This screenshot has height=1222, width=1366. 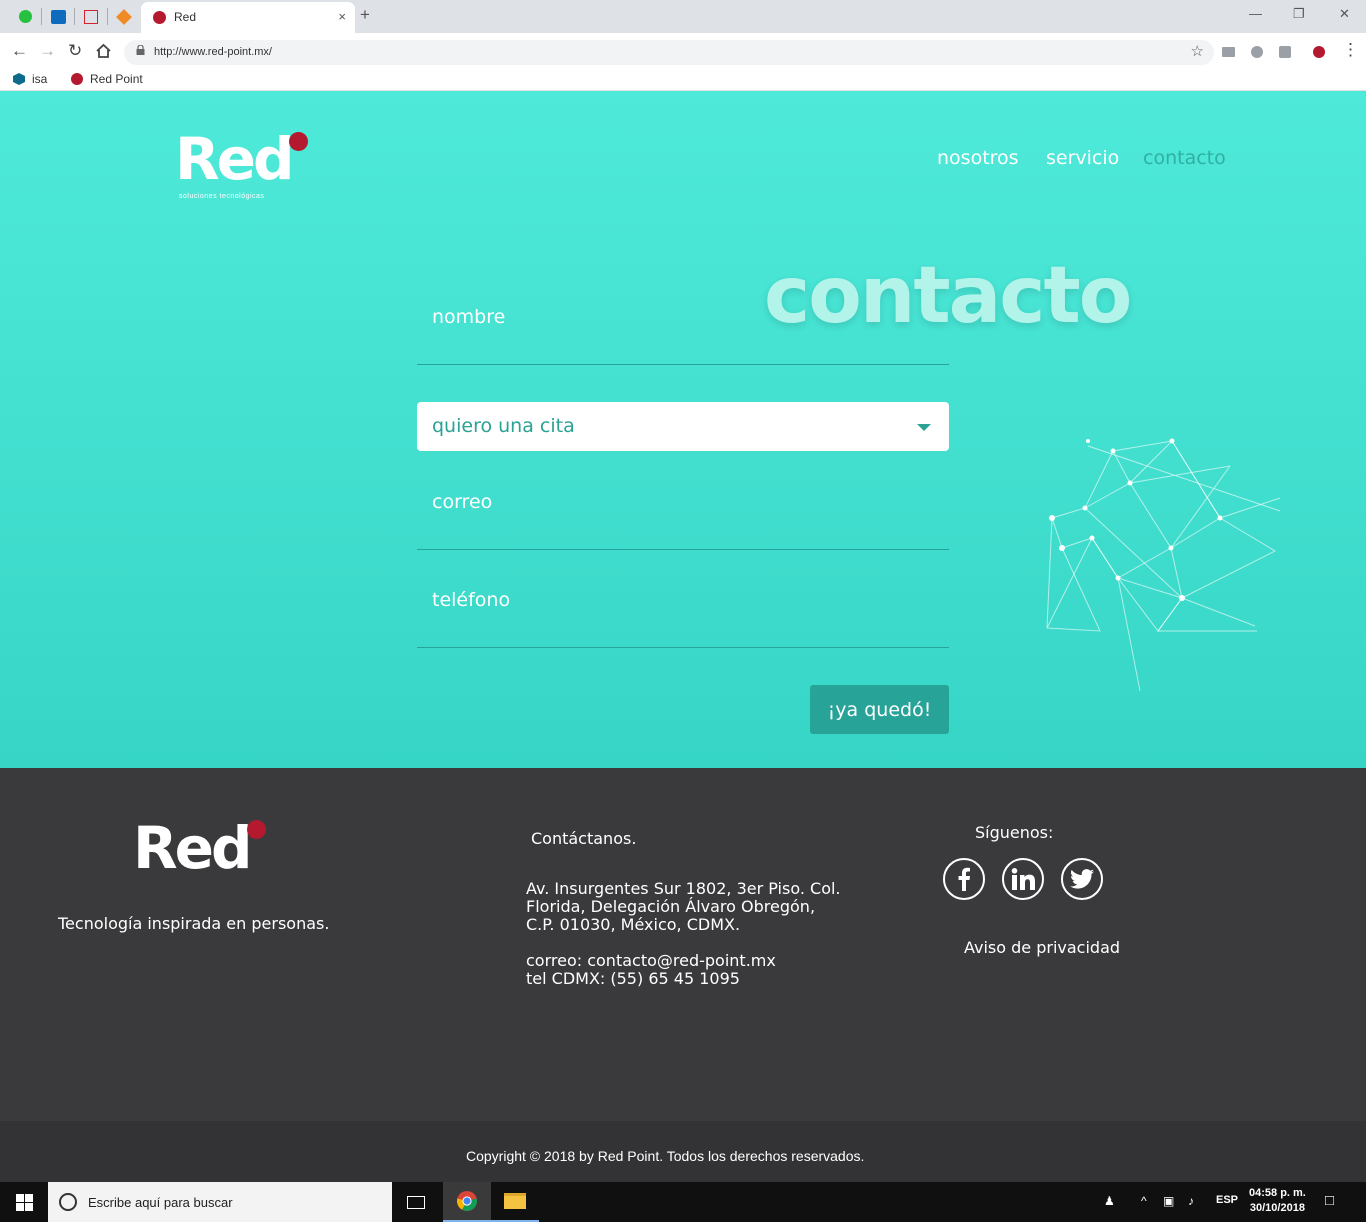 I want to click on bookmark-red-point: Red Point, so click(x=107, y=79).